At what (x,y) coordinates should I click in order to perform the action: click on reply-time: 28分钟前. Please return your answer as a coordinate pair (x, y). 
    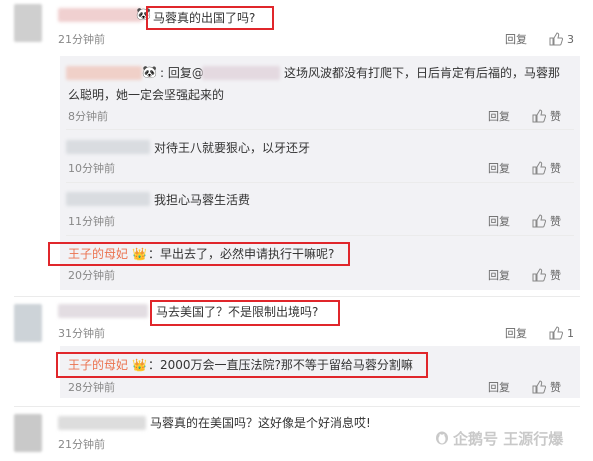
    Looking at the image, I should click on (91, 387).